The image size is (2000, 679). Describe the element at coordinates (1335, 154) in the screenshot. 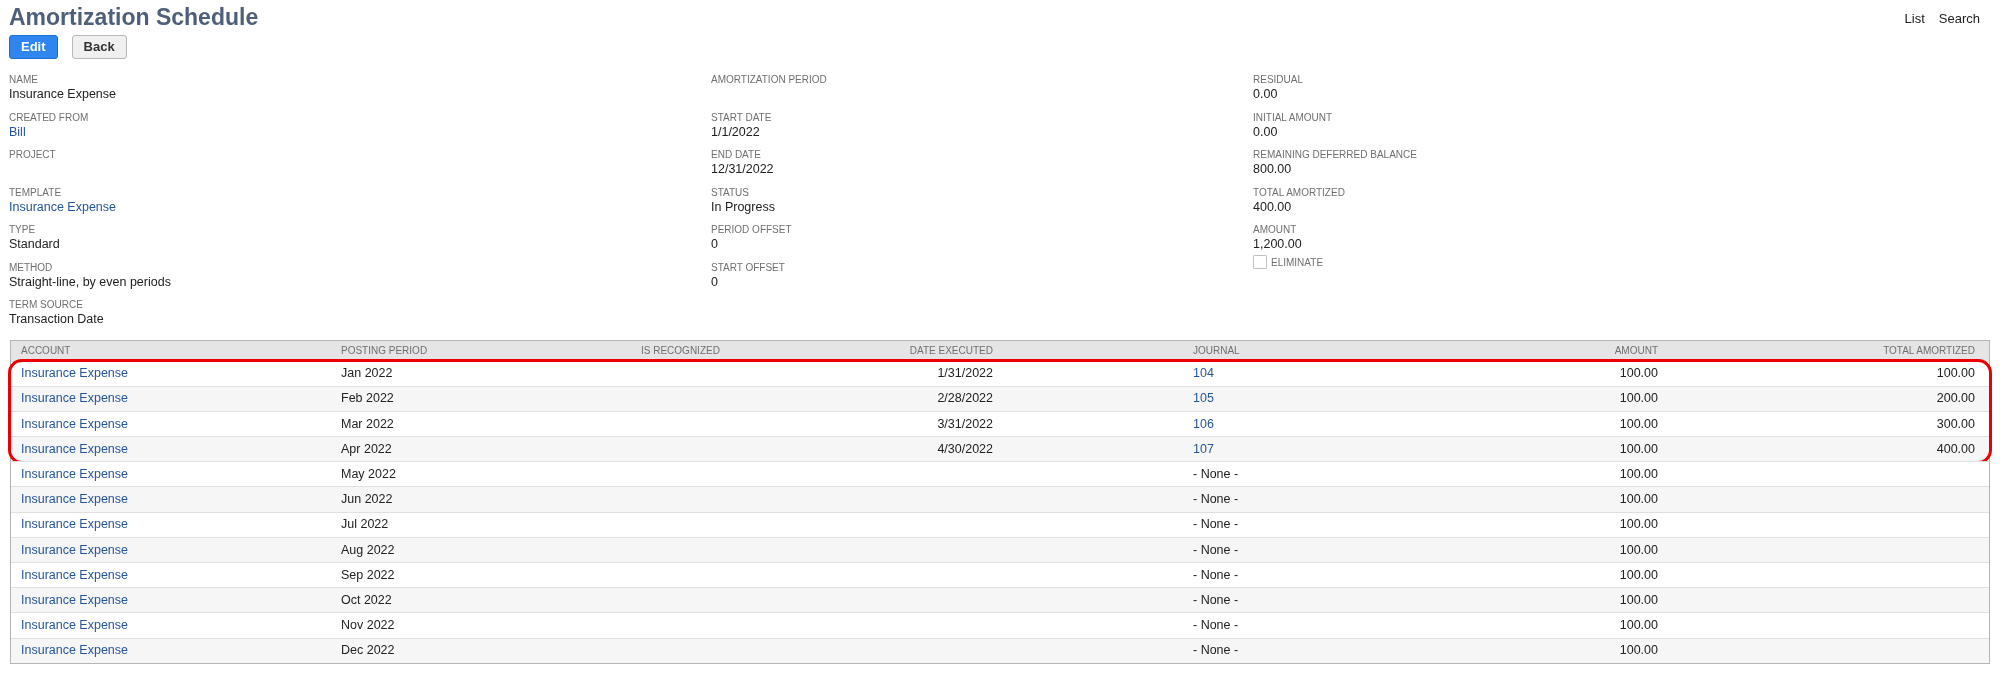

I see `field-label: REMAINING DEFERRED BALANCE` at that location.